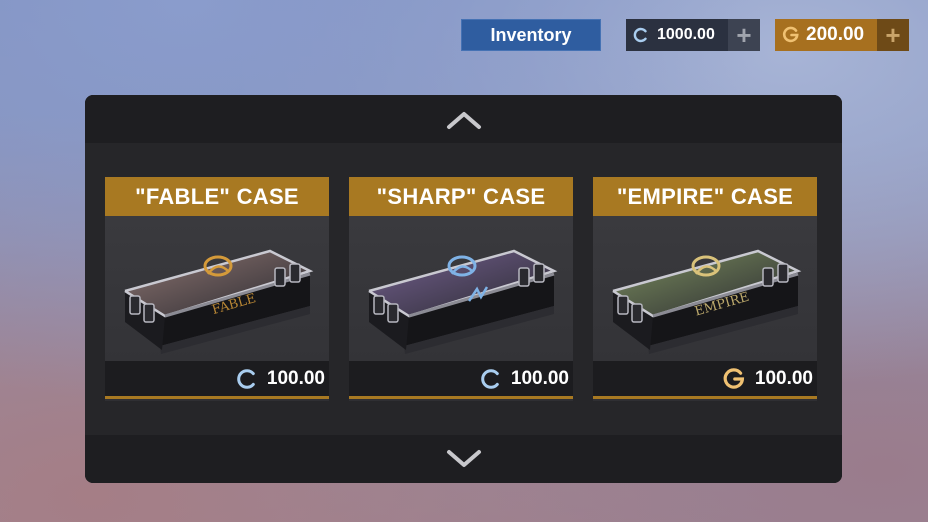 This screenshot has height=522, width=928. What do you see at coordinates (744, 35) in the screenshot?
I see `add-credits-button: +` at bounding box center [744, 35].